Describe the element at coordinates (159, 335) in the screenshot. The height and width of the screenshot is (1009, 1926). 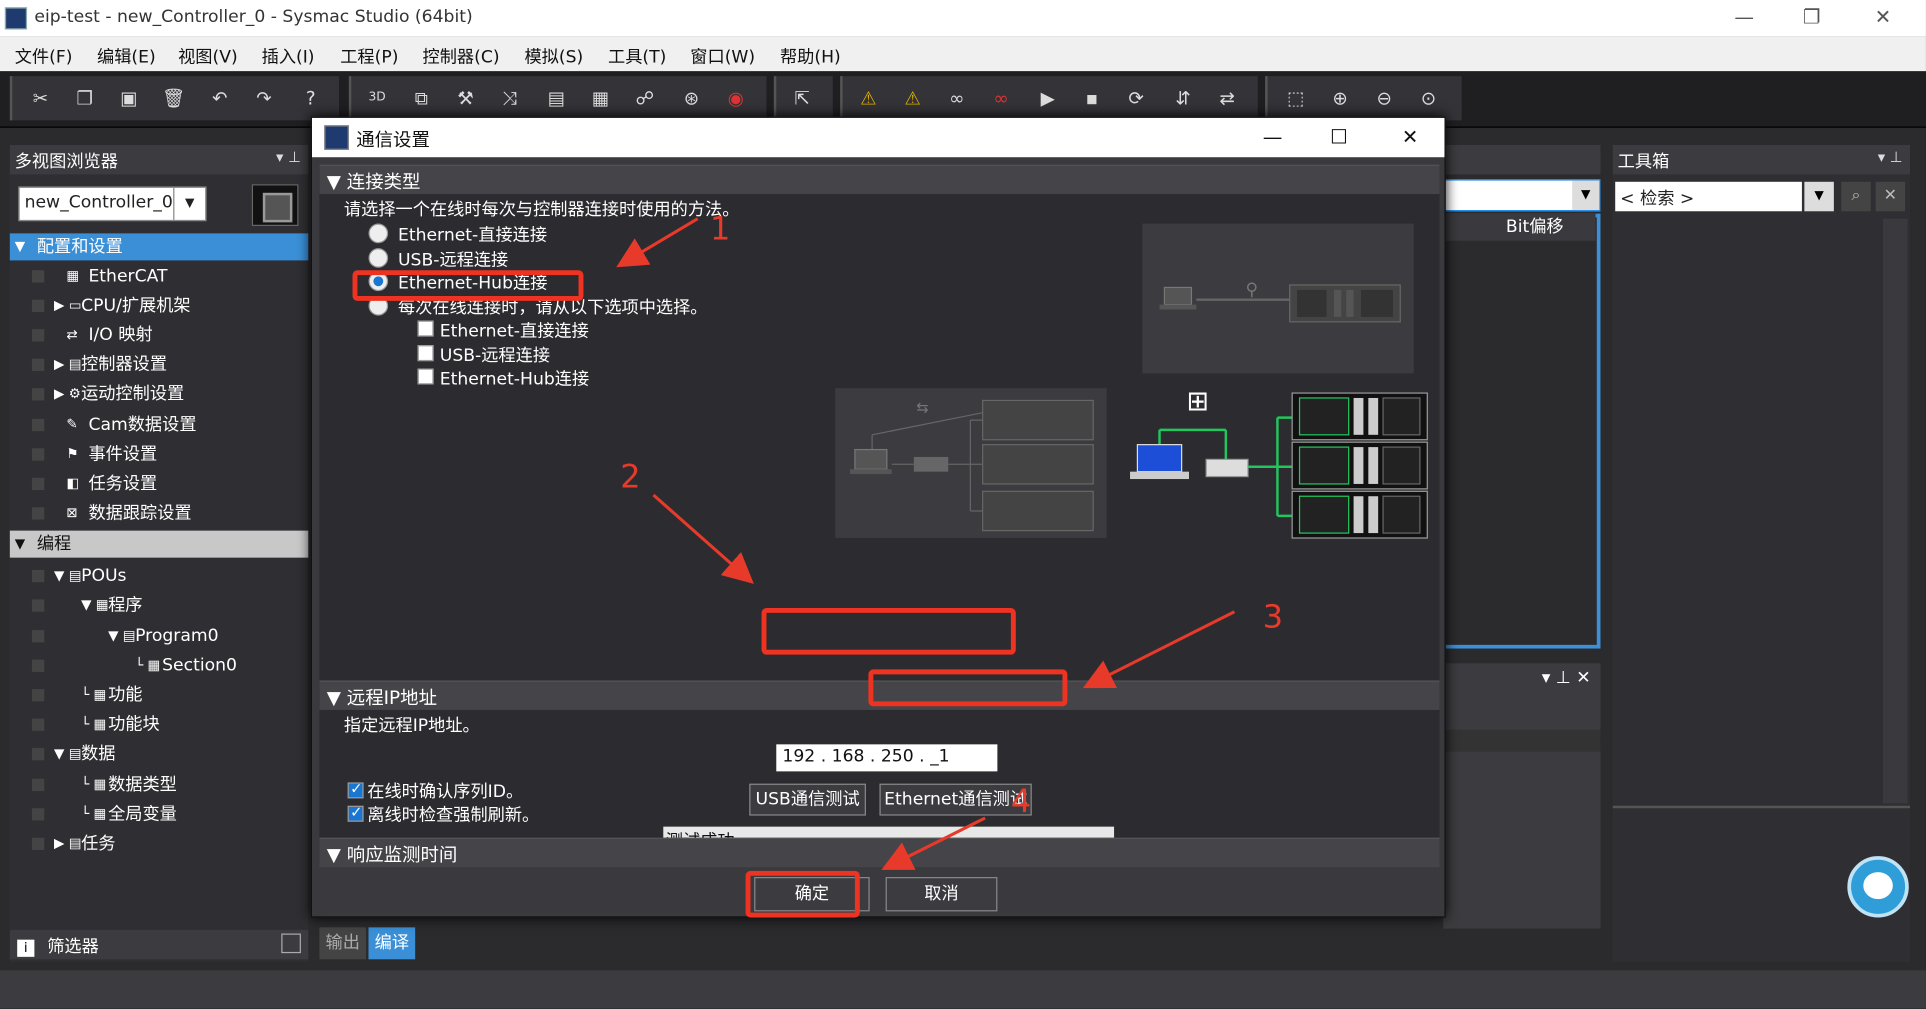
I see `tree-item: ⇄ I/O 映射` at that location.